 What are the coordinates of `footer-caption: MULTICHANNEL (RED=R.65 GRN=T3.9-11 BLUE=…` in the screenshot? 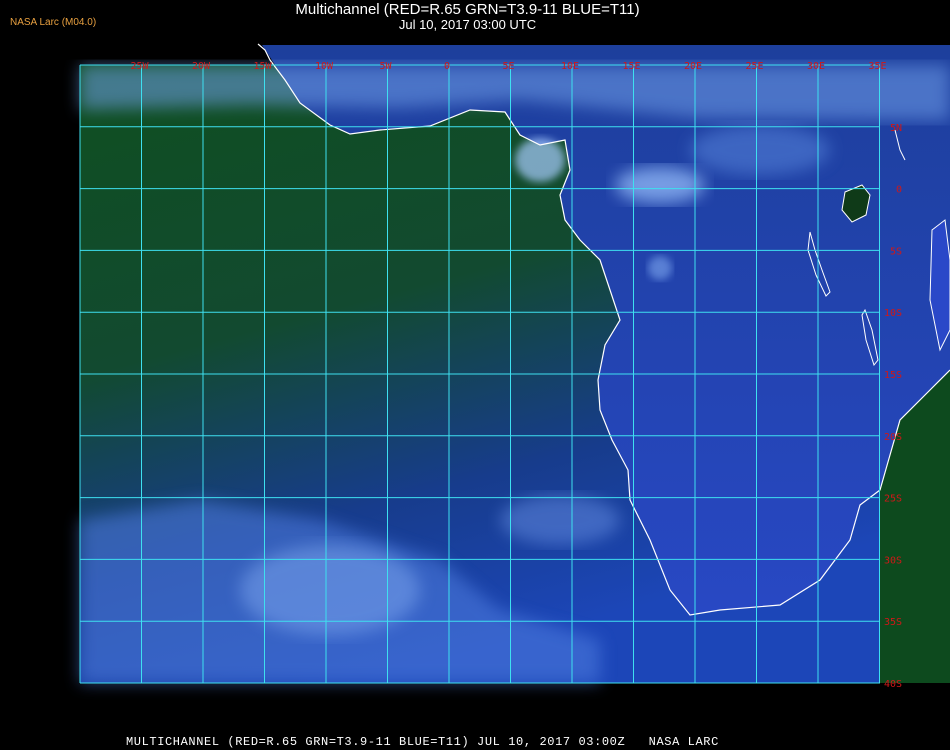 It's located at (422, 742).